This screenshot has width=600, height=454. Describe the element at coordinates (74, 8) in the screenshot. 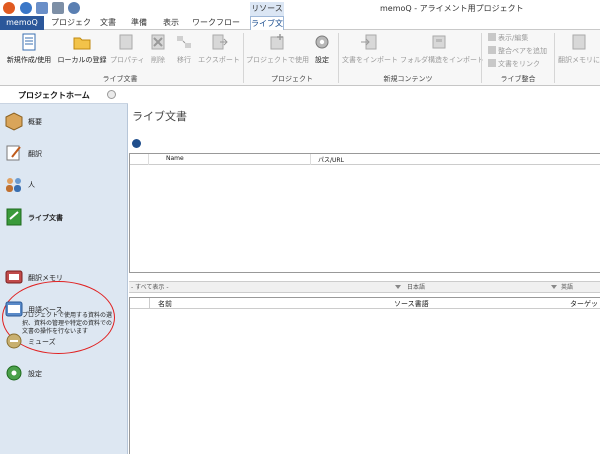

I see `sync-icon` at that location.